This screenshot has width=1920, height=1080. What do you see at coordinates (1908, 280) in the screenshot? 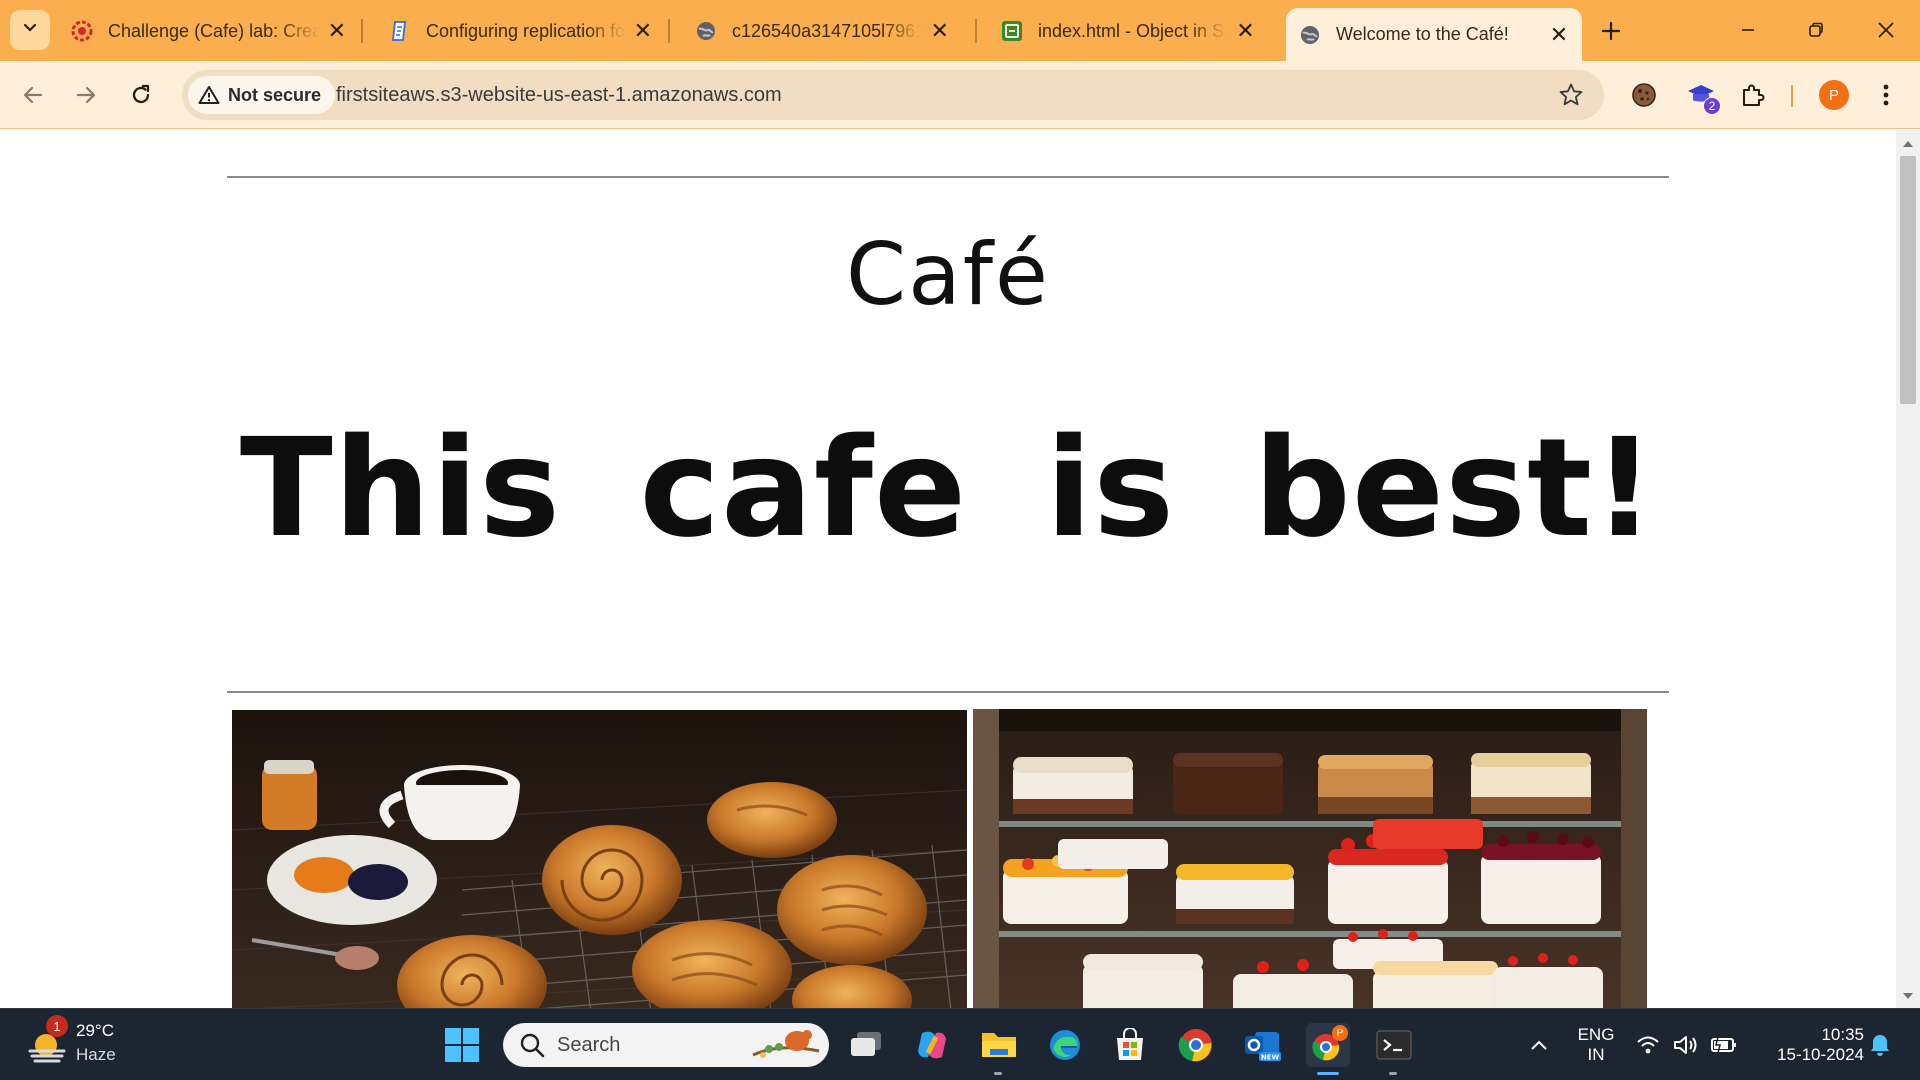
I see `scrollbar-thumb` at bounding box center [1908, 280].